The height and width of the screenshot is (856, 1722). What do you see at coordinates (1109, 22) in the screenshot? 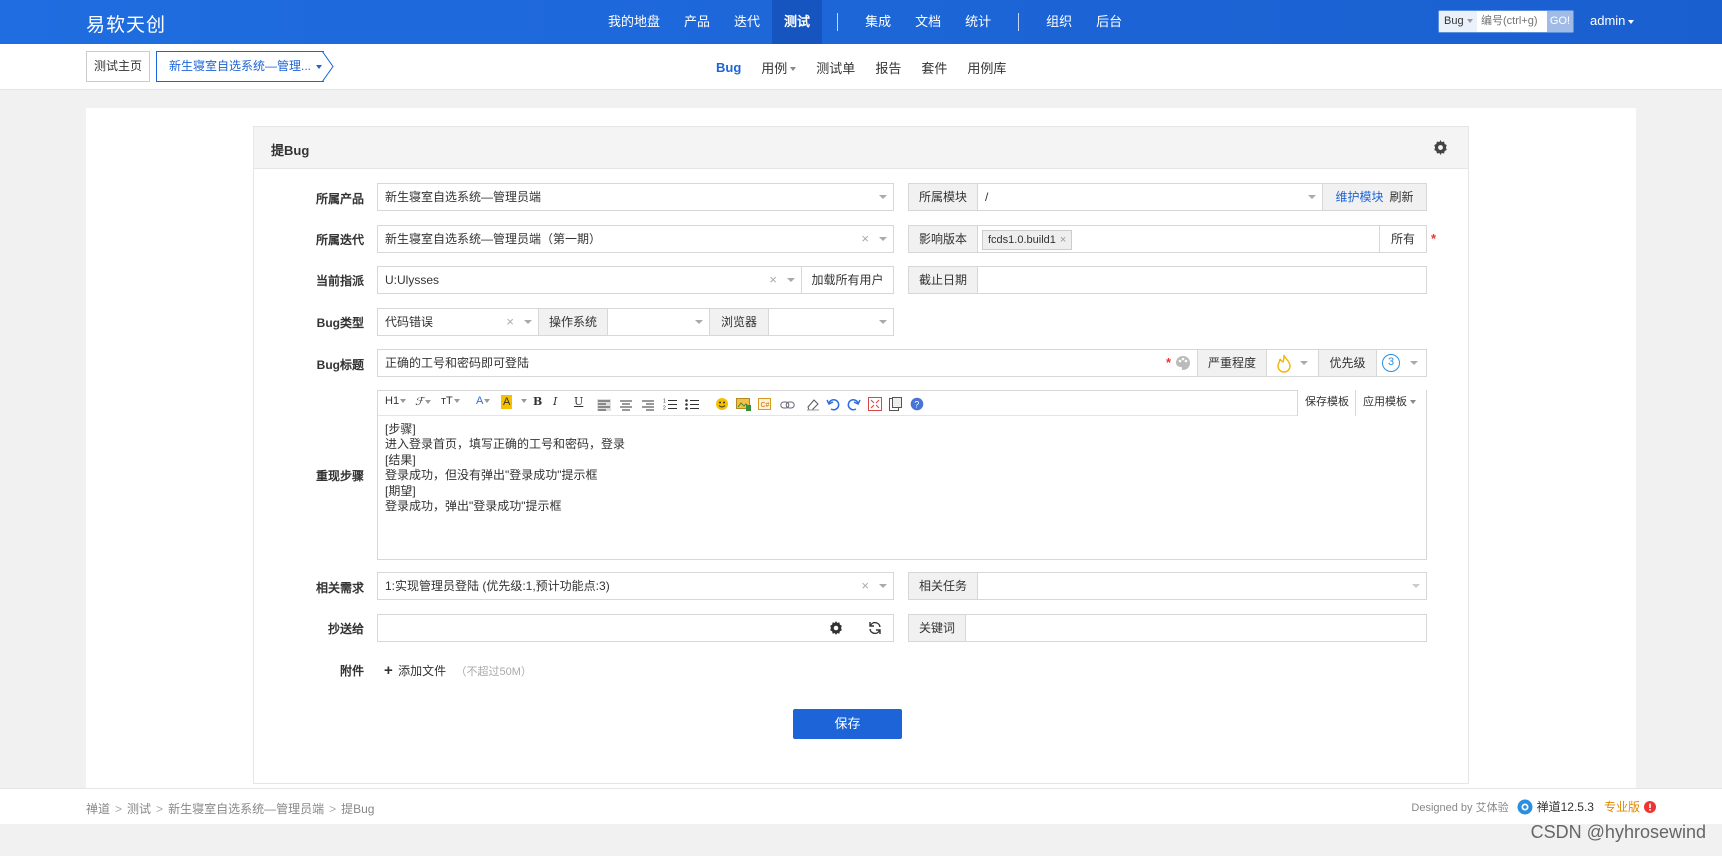
I see `nav-admin: 后台` at bounding box center [1109, 22].